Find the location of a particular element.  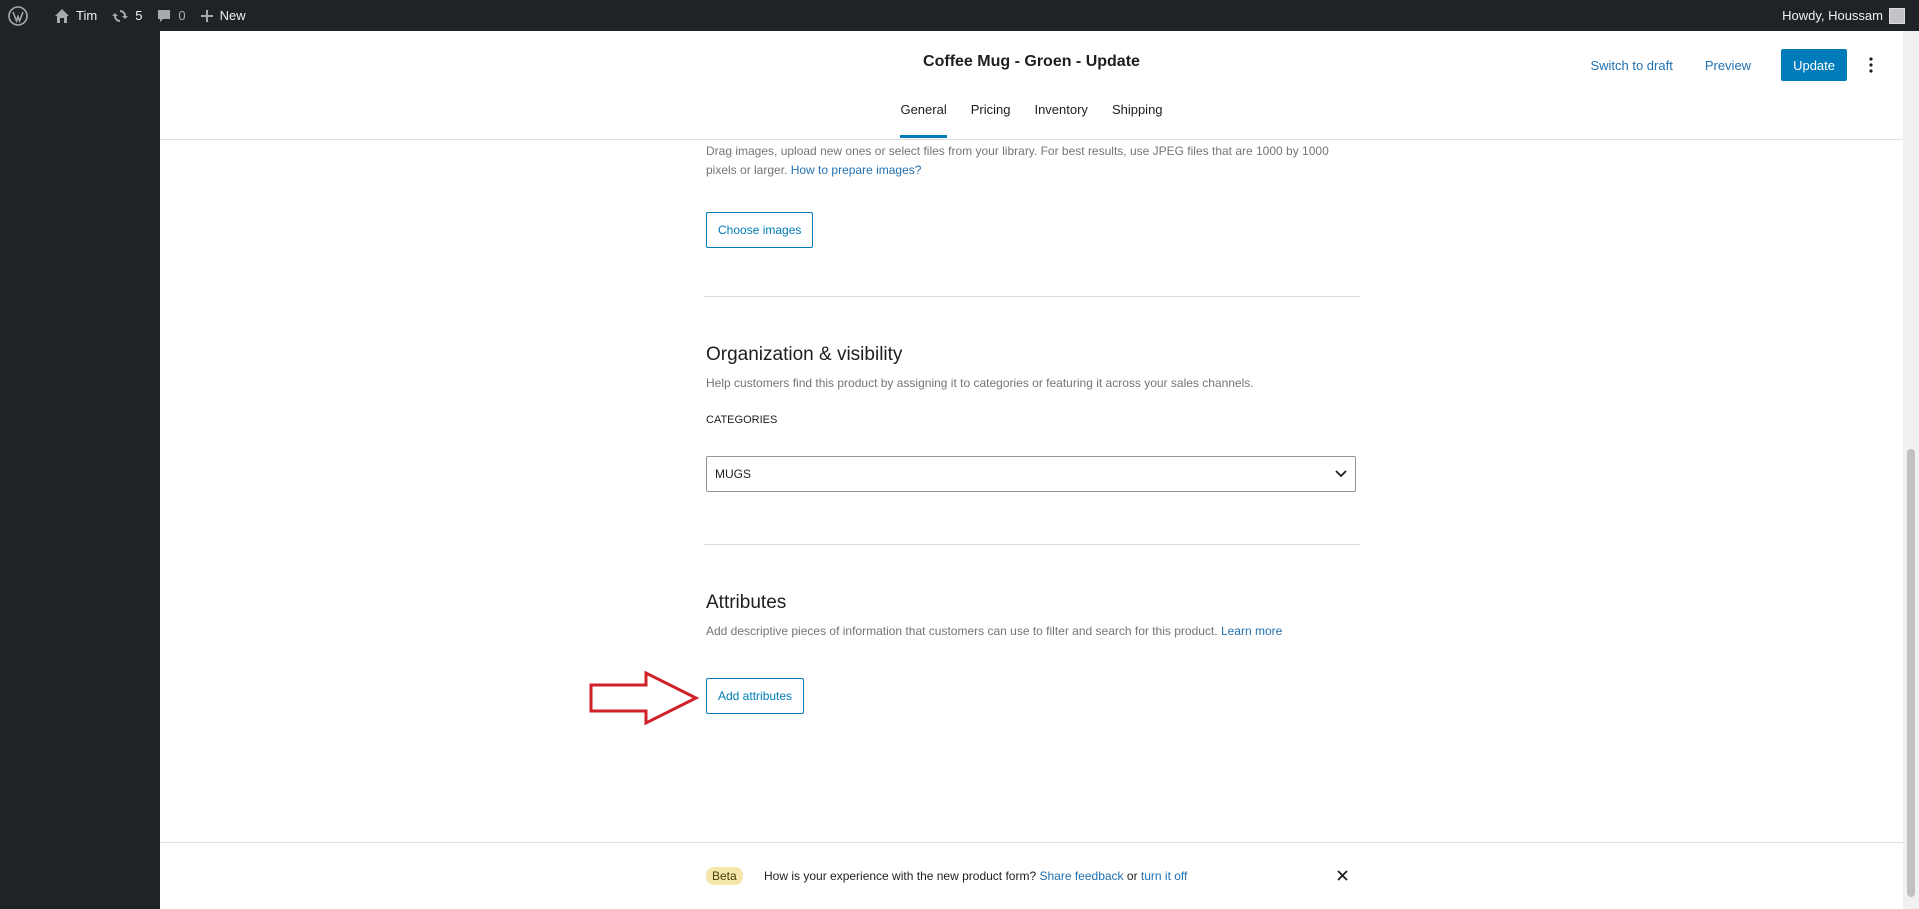

admin-bar: Tim 5 0 New Howdy, Houssam is located at coordinates (959, 15).